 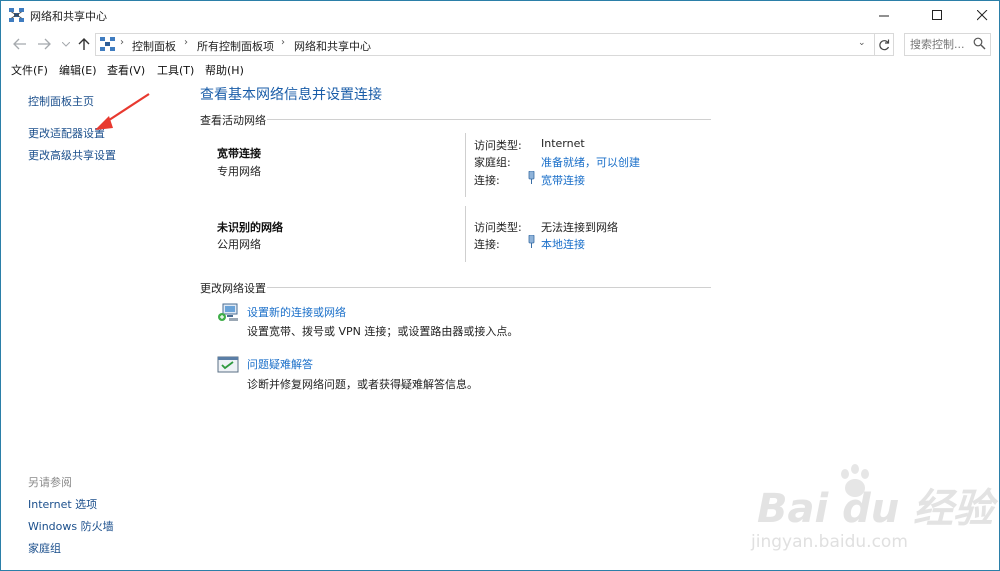 I want to click on forward-arrow-icon, so click(x=44, y=44).